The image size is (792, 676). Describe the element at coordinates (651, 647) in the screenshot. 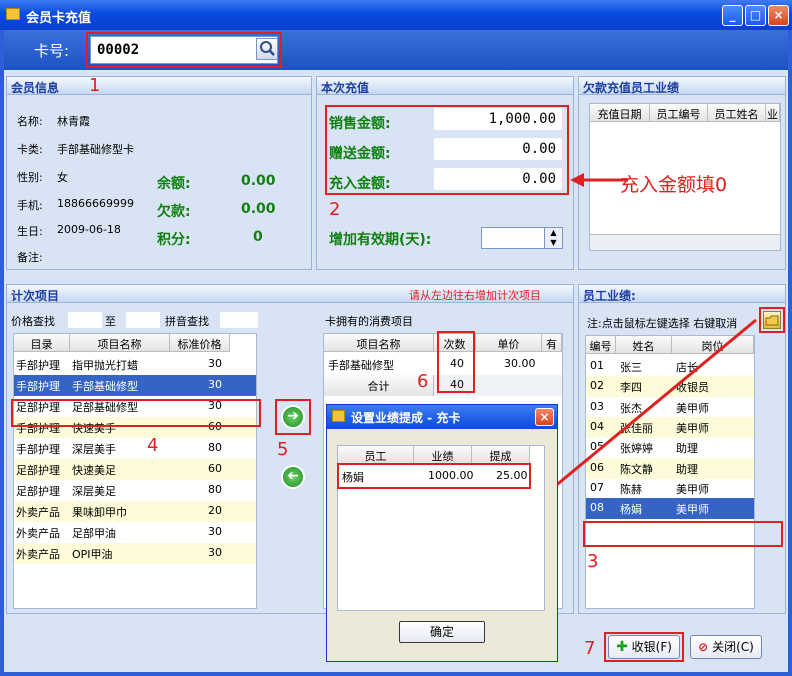

I see `checkout-label: 收银(F)` at that location.